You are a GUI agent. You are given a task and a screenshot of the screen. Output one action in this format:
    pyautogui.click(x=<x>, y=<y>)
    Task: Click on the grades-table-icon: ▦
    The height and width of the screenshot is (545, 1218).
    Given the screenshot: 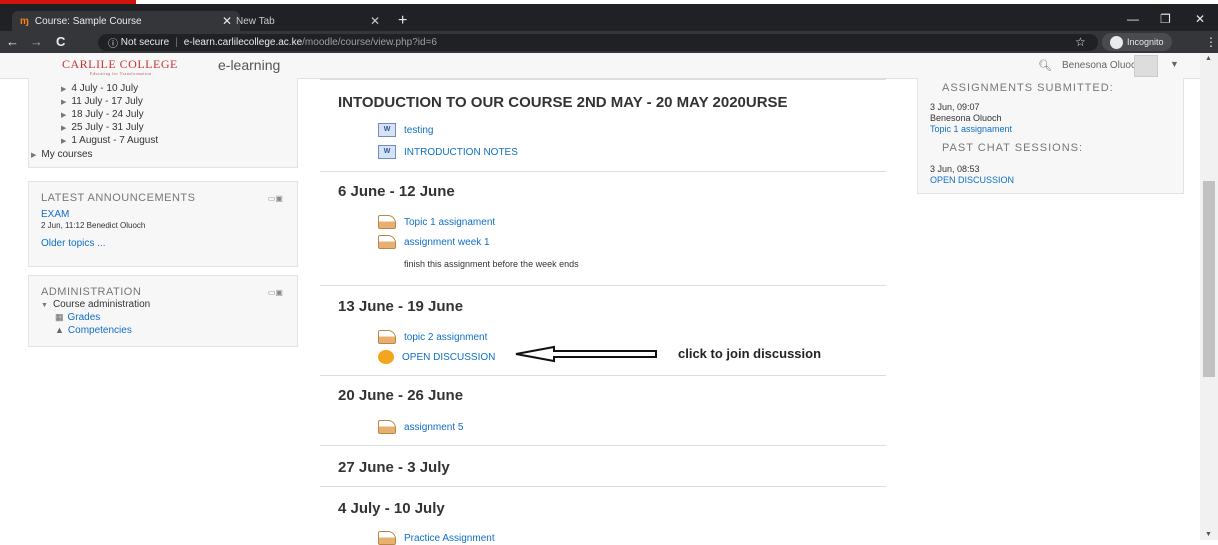 What is the action you would take?
    pyautogui.click(x=59, y=317)
    